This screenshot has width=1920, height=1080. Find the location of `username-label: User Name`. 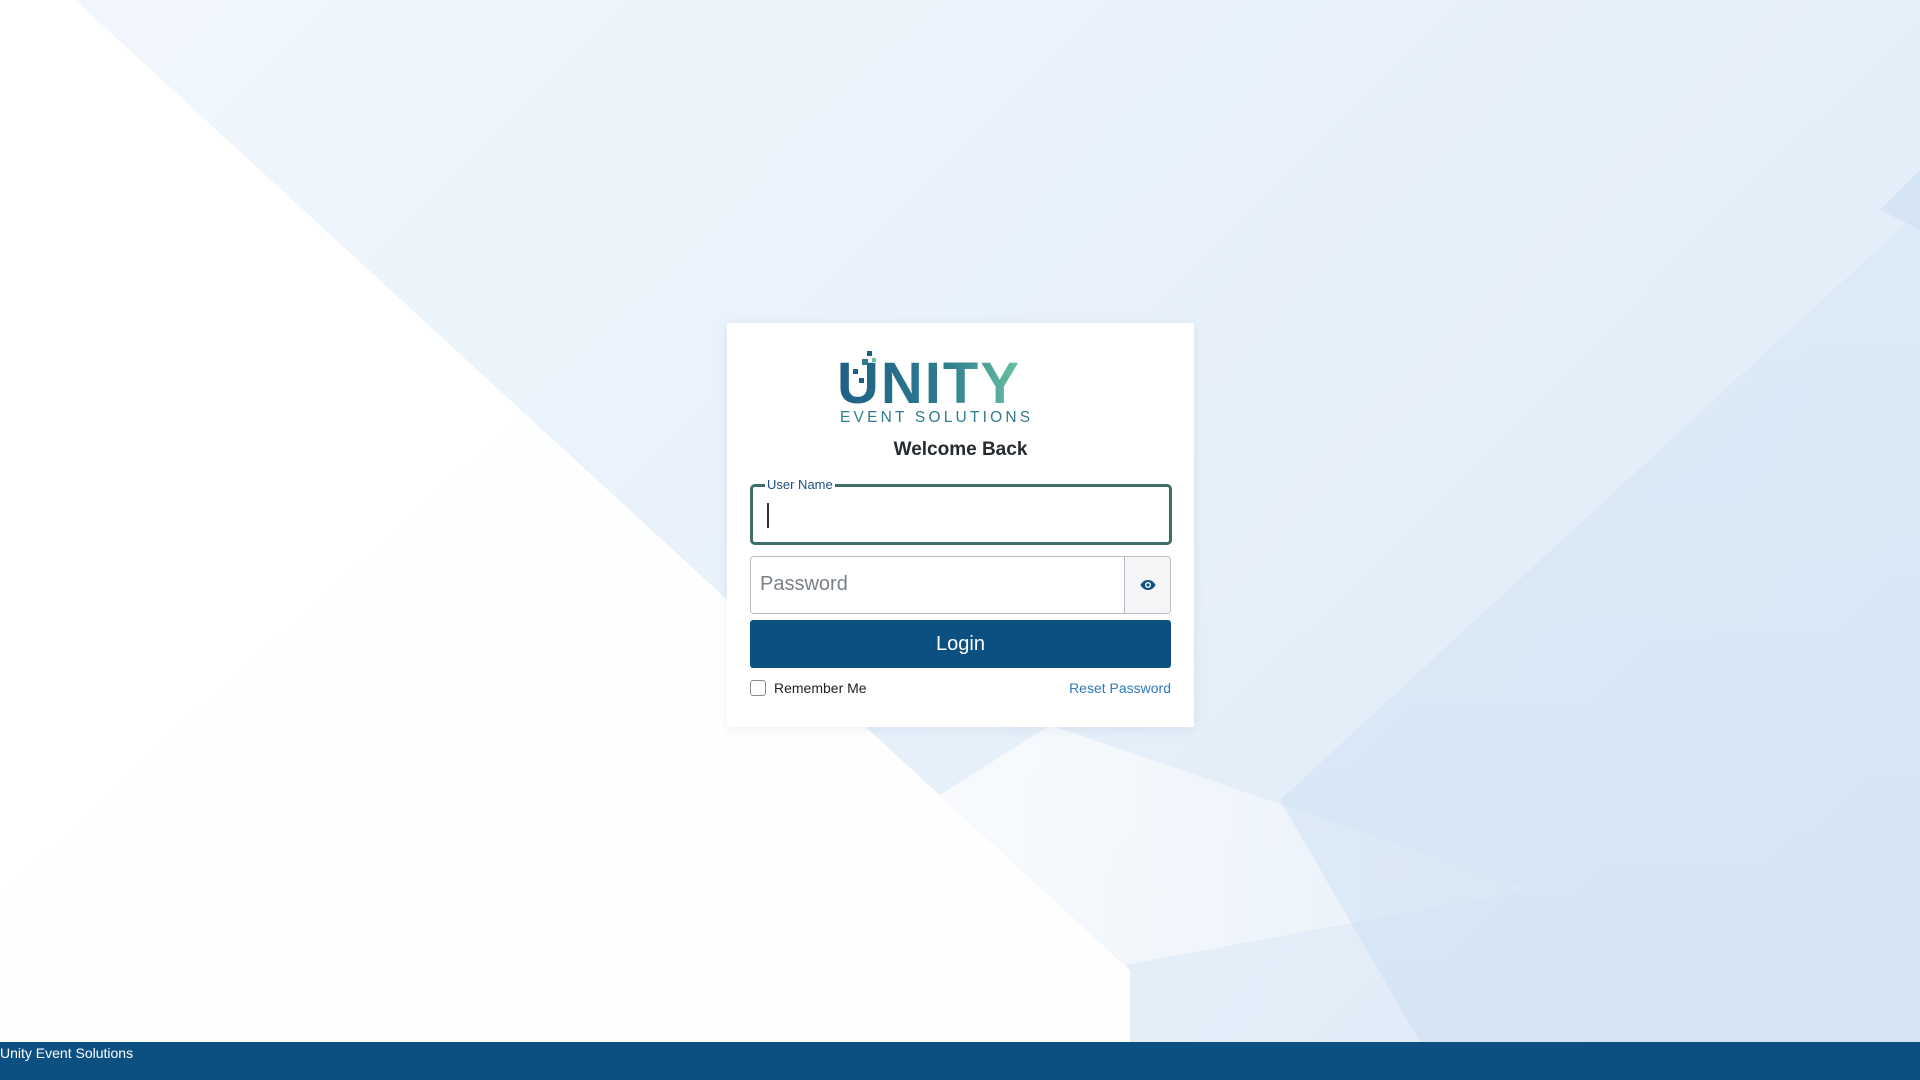

username-label: User Name is located at coordinates (800, 485).